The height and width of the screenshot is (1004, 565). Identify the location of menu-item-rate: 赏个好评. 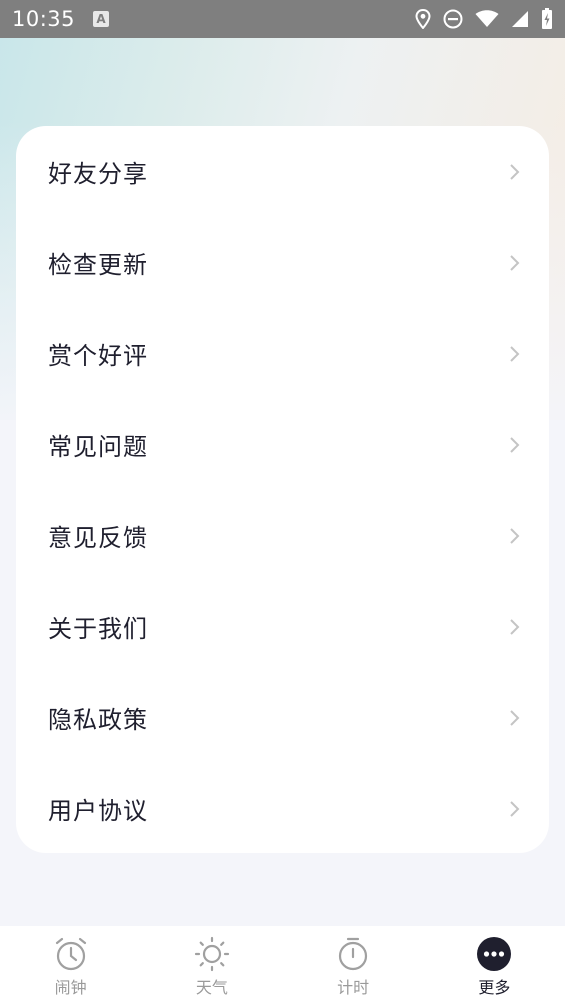
(282, 353).